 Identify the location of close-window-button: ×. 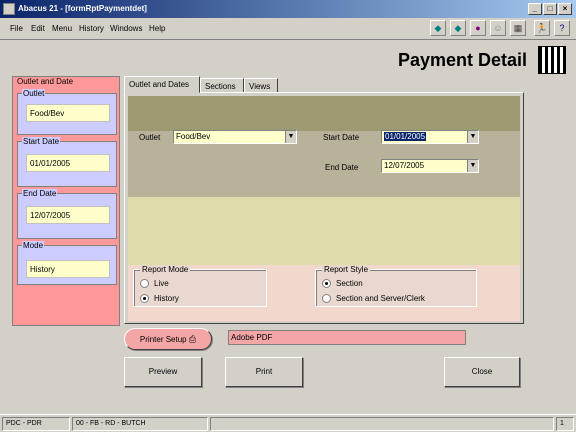
(565, 9).